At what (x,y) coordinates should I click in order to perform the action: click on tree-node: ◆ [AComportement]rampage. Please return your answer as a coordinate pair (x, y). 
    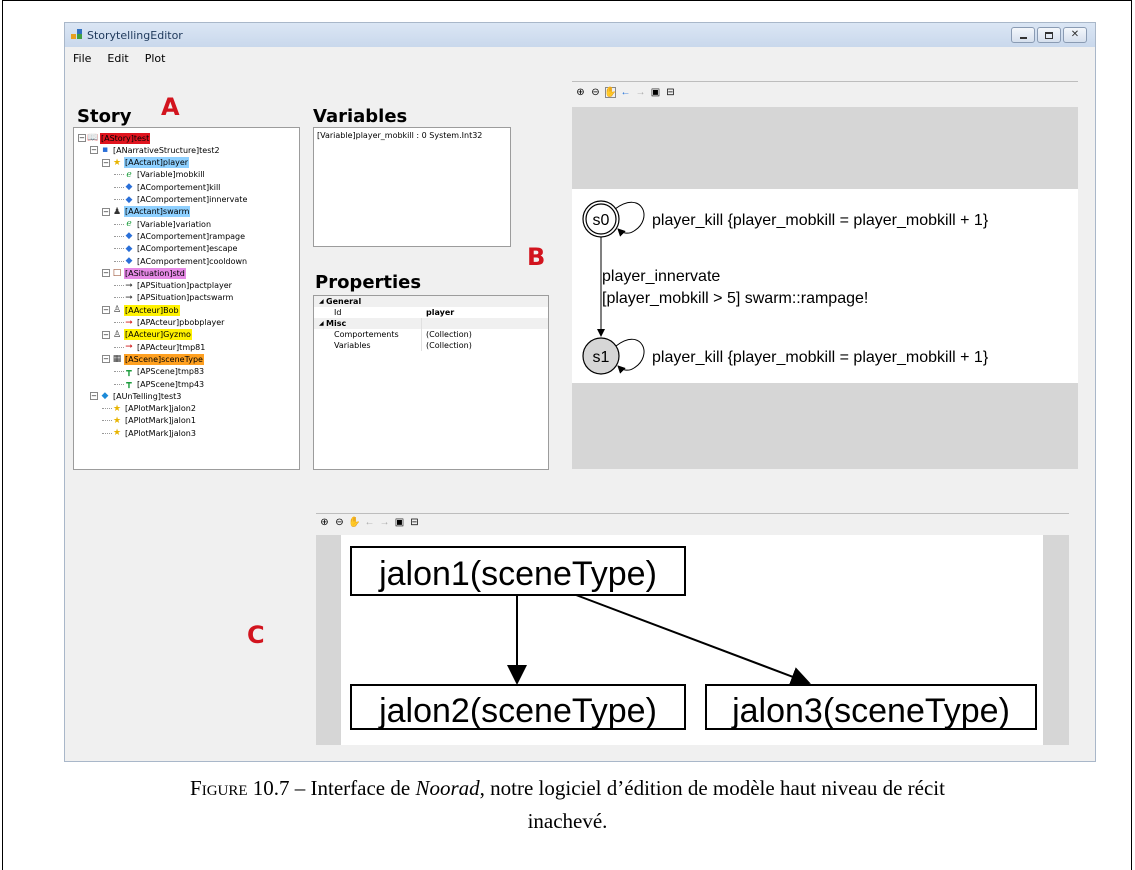
    Looking at the image, I should click on (180, 236).